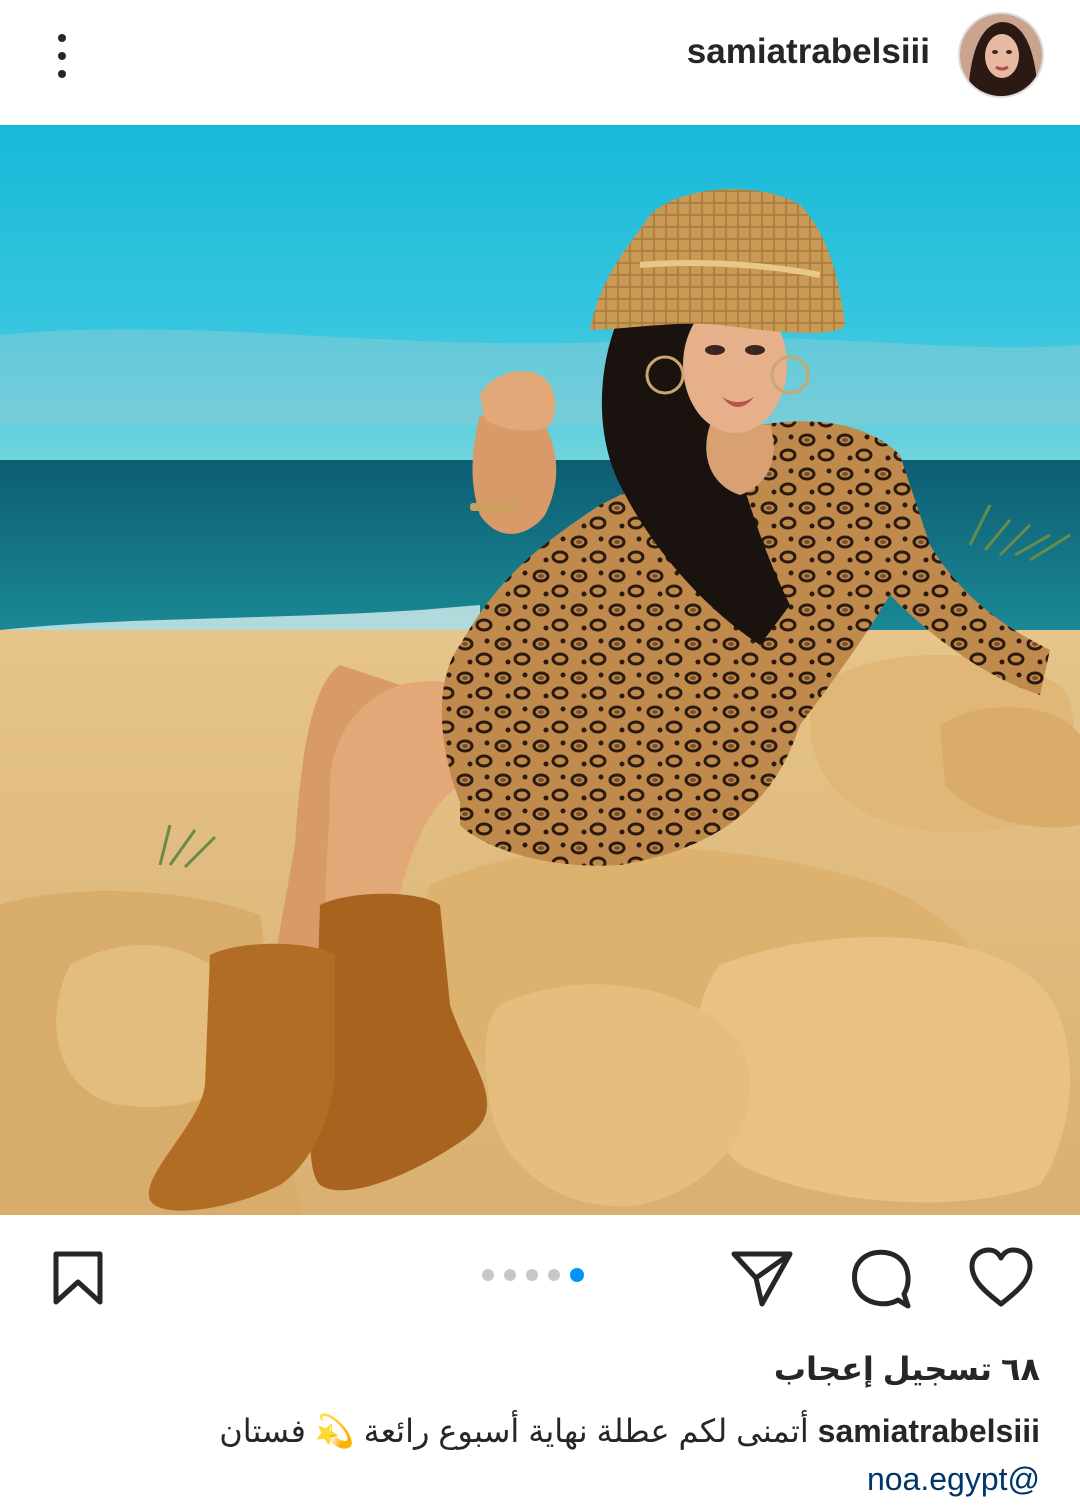  I want to click on caption-mention-link: @noa.egypt, so click(953, 1479).